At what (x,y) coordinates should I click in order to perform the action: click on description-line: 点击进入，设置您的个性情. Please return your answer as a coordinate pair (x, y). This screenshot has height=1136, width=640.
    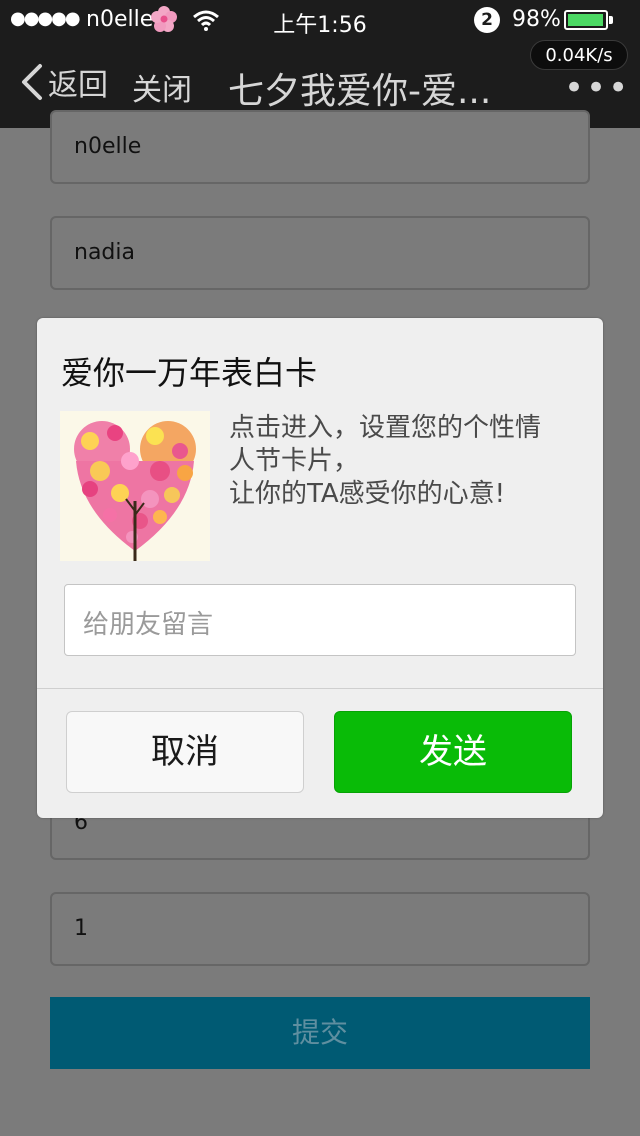
    Looking at the image, I should click on (385, 428).